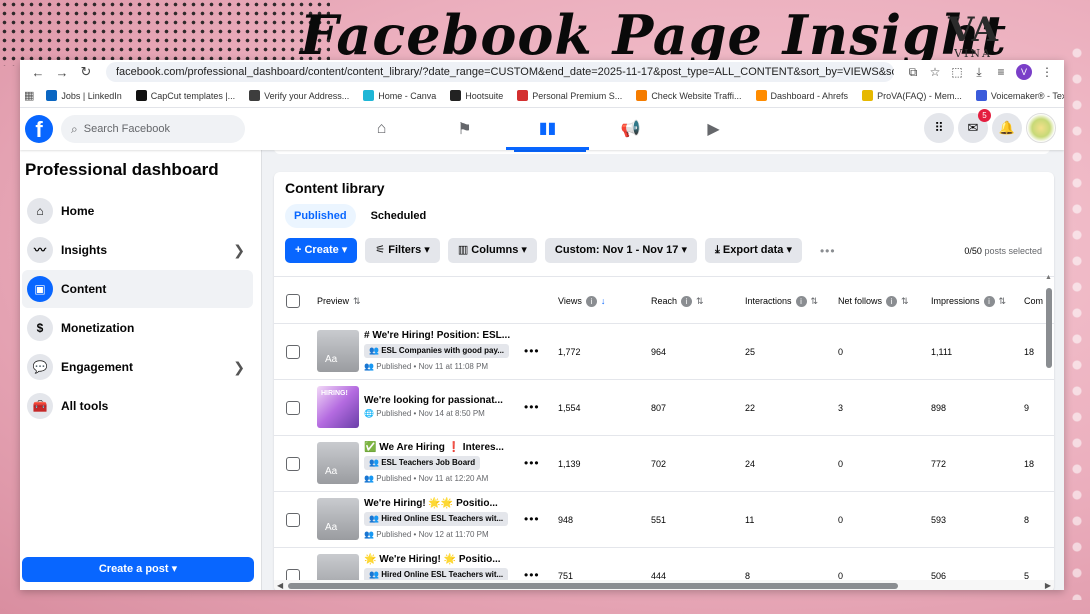  What do you see at coordinates (405, 250) in the screenshot?
I see `filters-label: Filters` at bounding box center [405, 250].